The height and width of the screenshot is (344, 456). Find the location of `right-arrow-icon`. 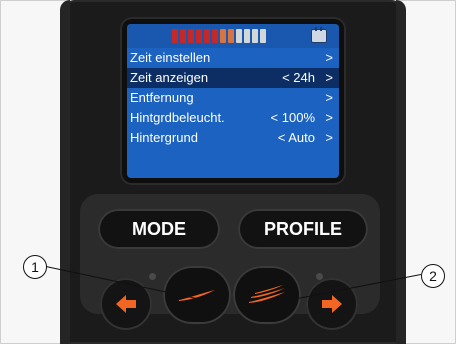

right-arrow-icon is located at coordinates (332, 304).